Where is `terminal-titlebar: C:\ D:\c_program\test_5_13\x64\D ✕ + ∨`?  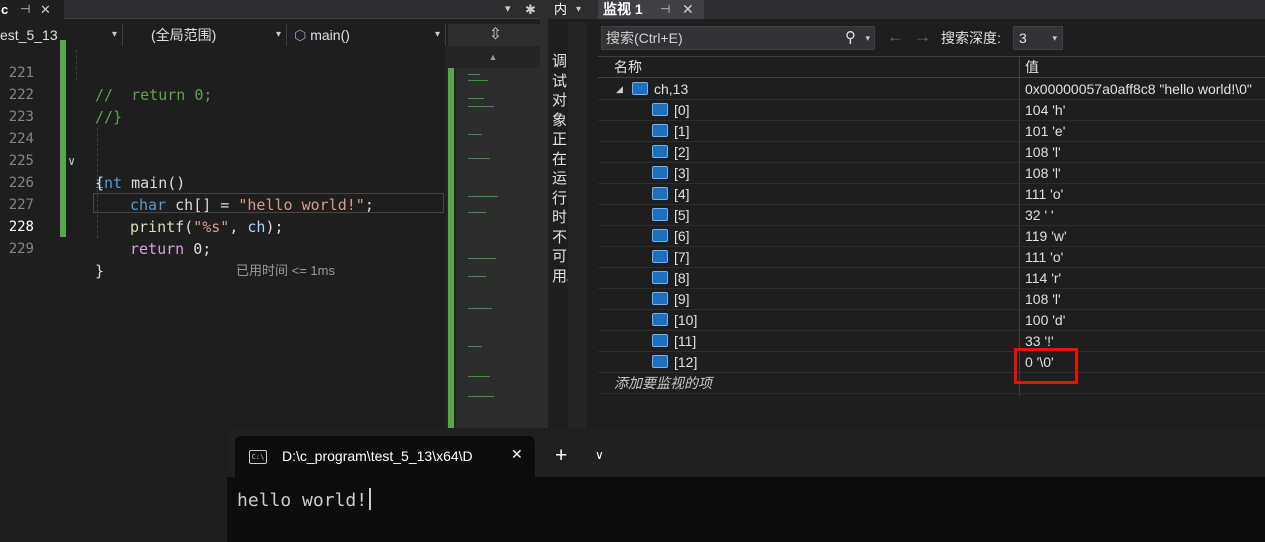
terminal-titlebar: C:\ D:\c_program\test_5_13\x64\D ✕ + ∨ is located at coordinates (746, 452).